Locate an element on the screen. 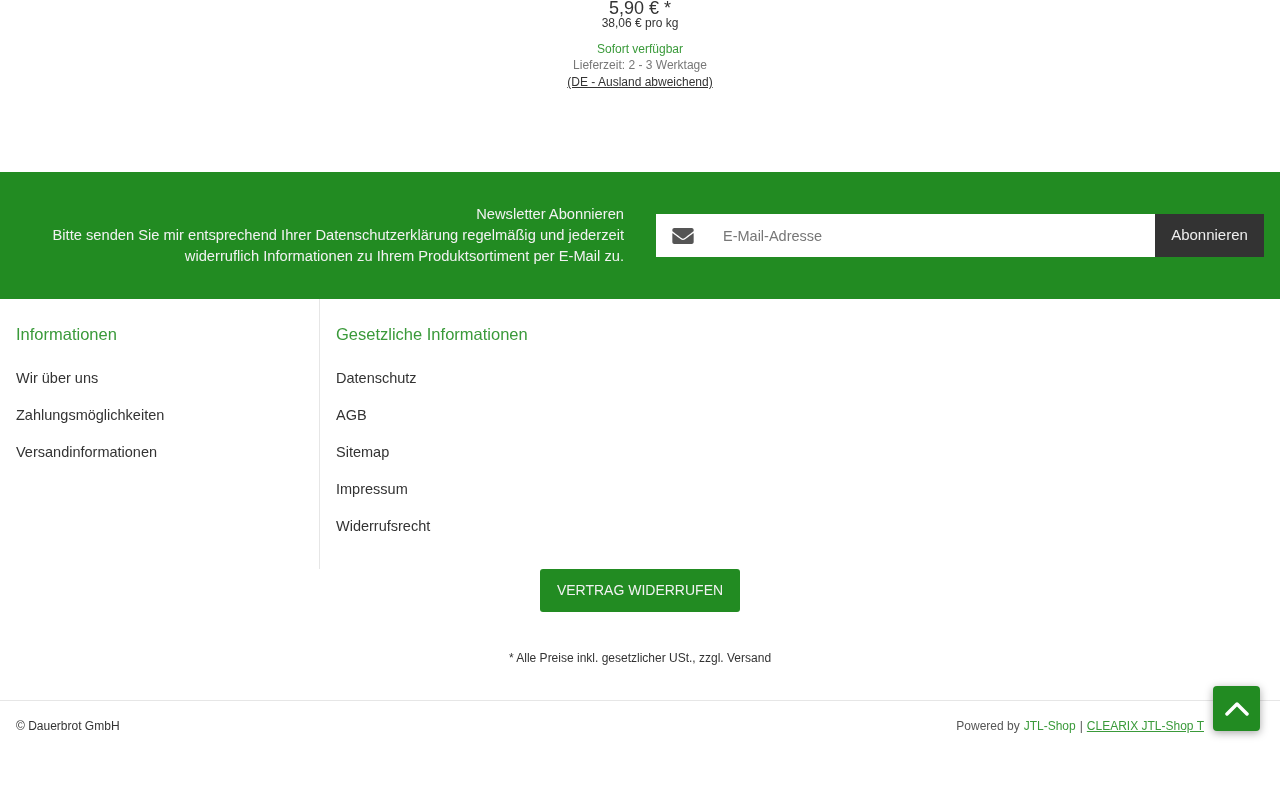 The width and height of the screenshot is (1280, 800). footer-link: AGB is located at coordinates (351, 415).